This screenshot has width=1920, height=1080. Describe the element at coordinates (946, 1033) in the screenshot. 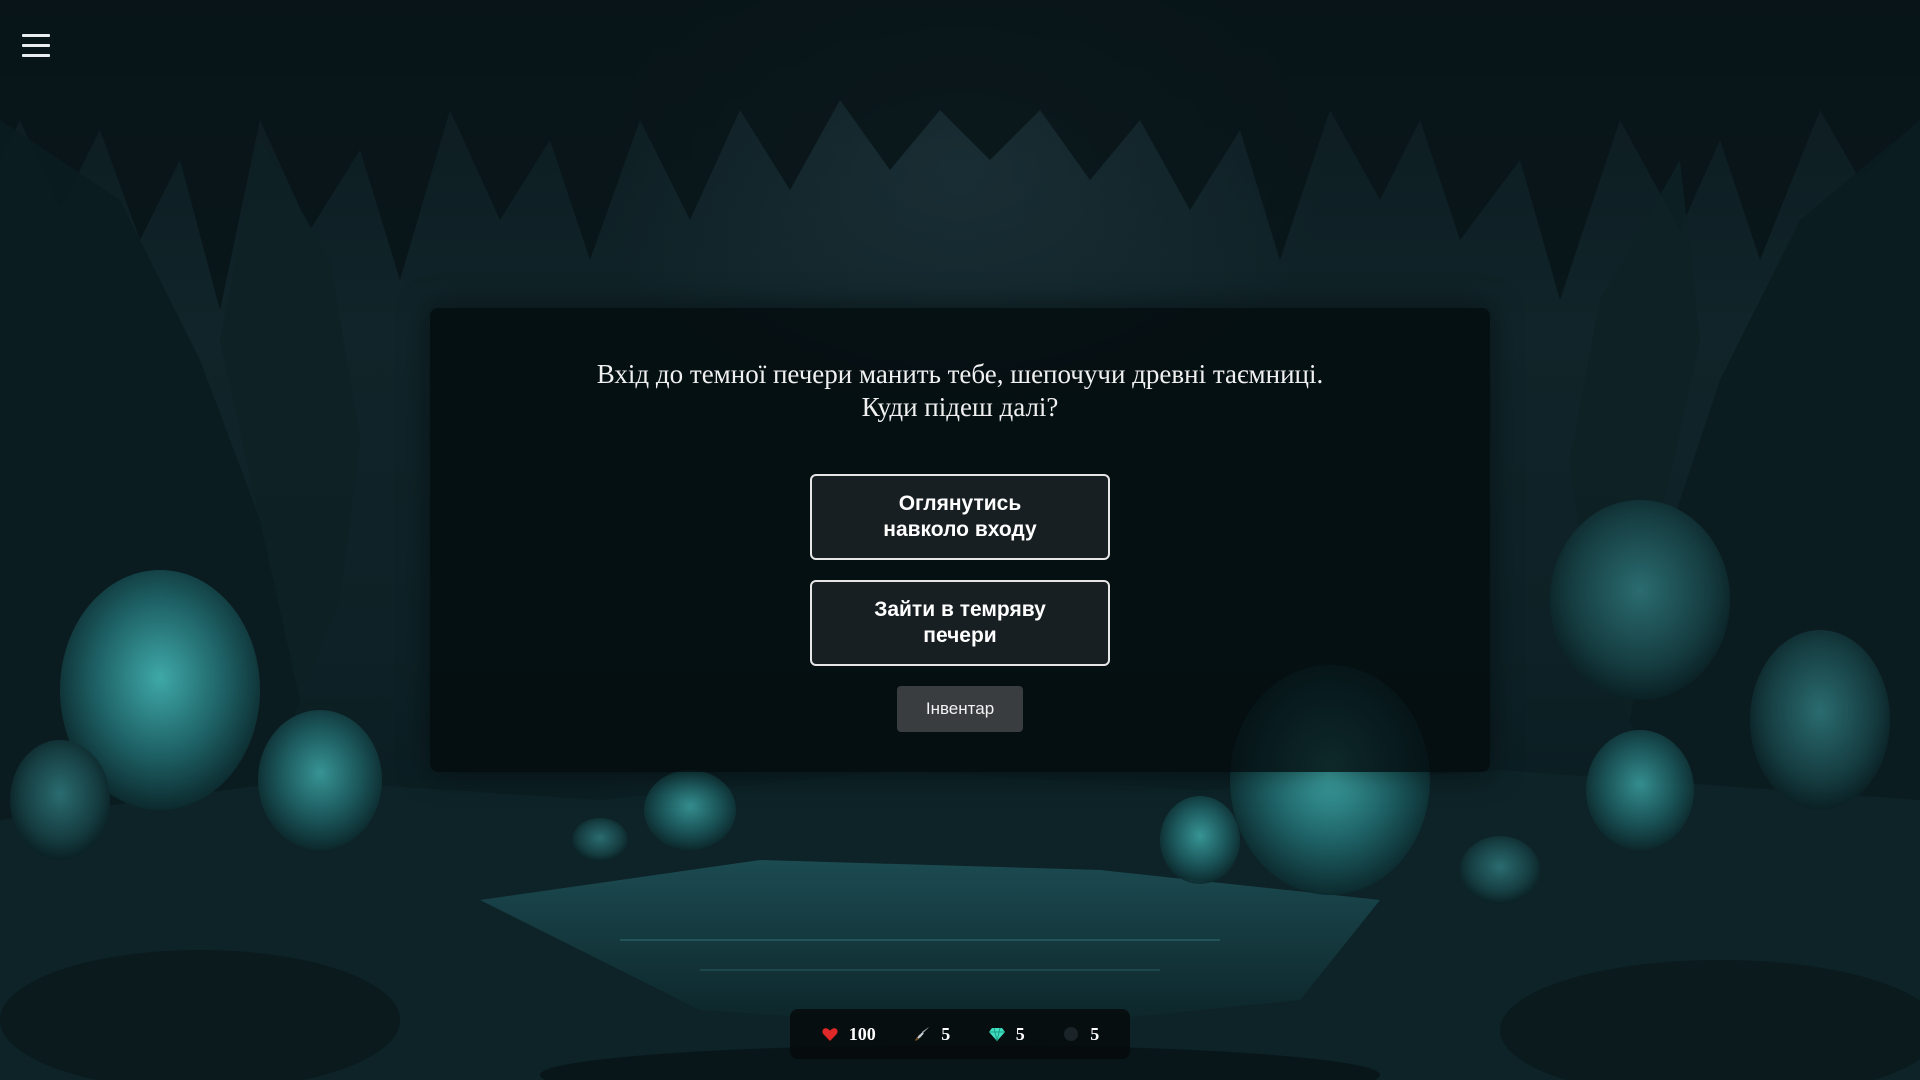

I see `stat-attack-value: 5` at that location.